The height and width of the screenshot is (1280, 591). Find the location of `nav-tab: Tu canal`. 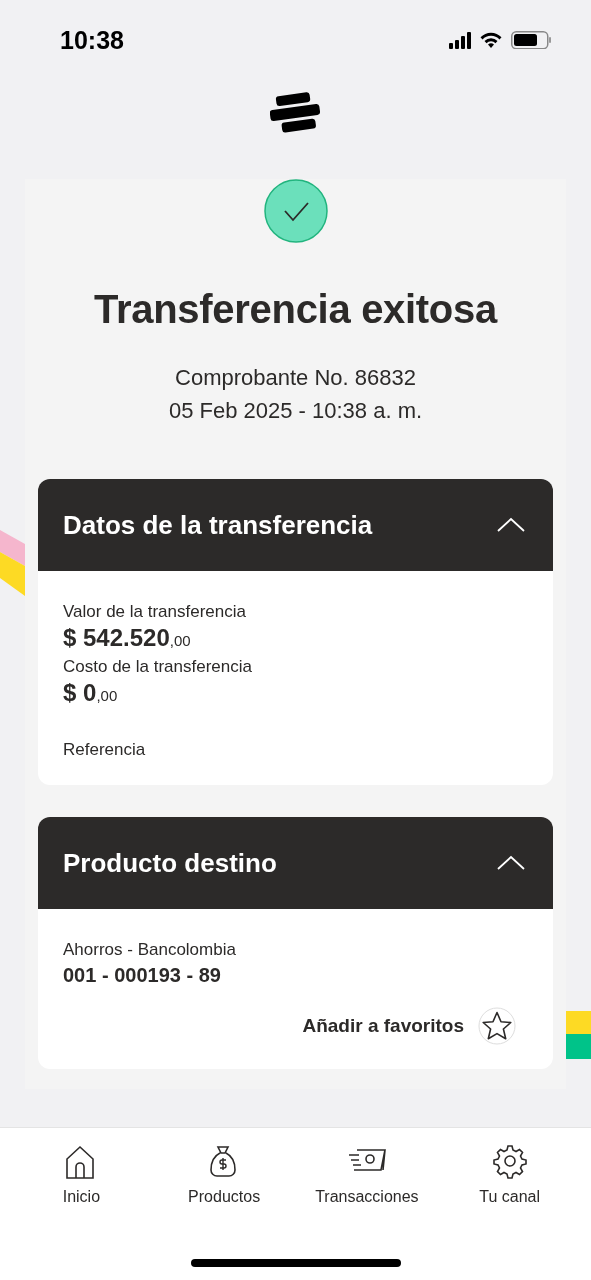

nav-tab: Tu canal is located at coordinates (509, 1175).